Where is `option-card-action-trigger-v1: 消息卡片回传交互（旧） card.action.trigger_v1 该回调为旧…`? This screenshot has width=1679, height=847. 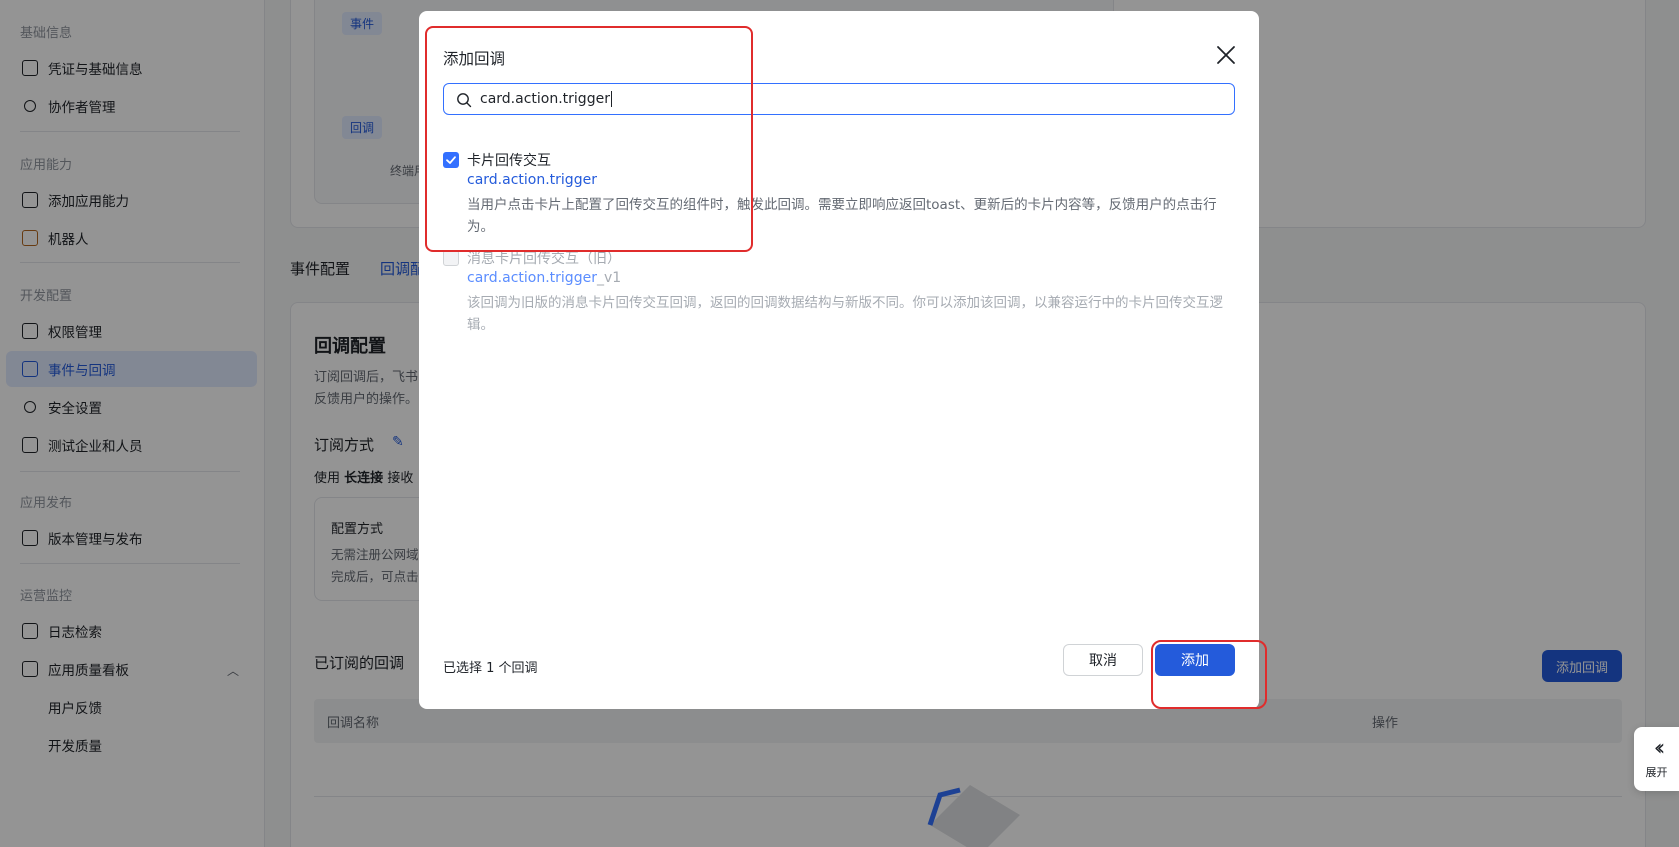 option-card-action-trigger-v1: 消息卡片回传交互（旧） card.action.trigger_v1 该回调为旧… is located at coordinates (833, 290).